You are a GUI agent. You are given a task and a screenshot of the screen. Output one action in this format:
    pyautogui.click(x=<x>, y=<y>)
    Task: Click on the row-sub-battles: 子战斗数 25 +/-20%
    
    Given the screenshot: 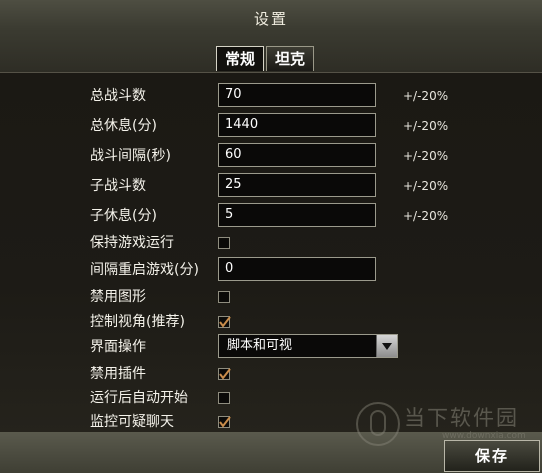 What is the action you would take?
    pyautogui.click(x=271, y=186)
    